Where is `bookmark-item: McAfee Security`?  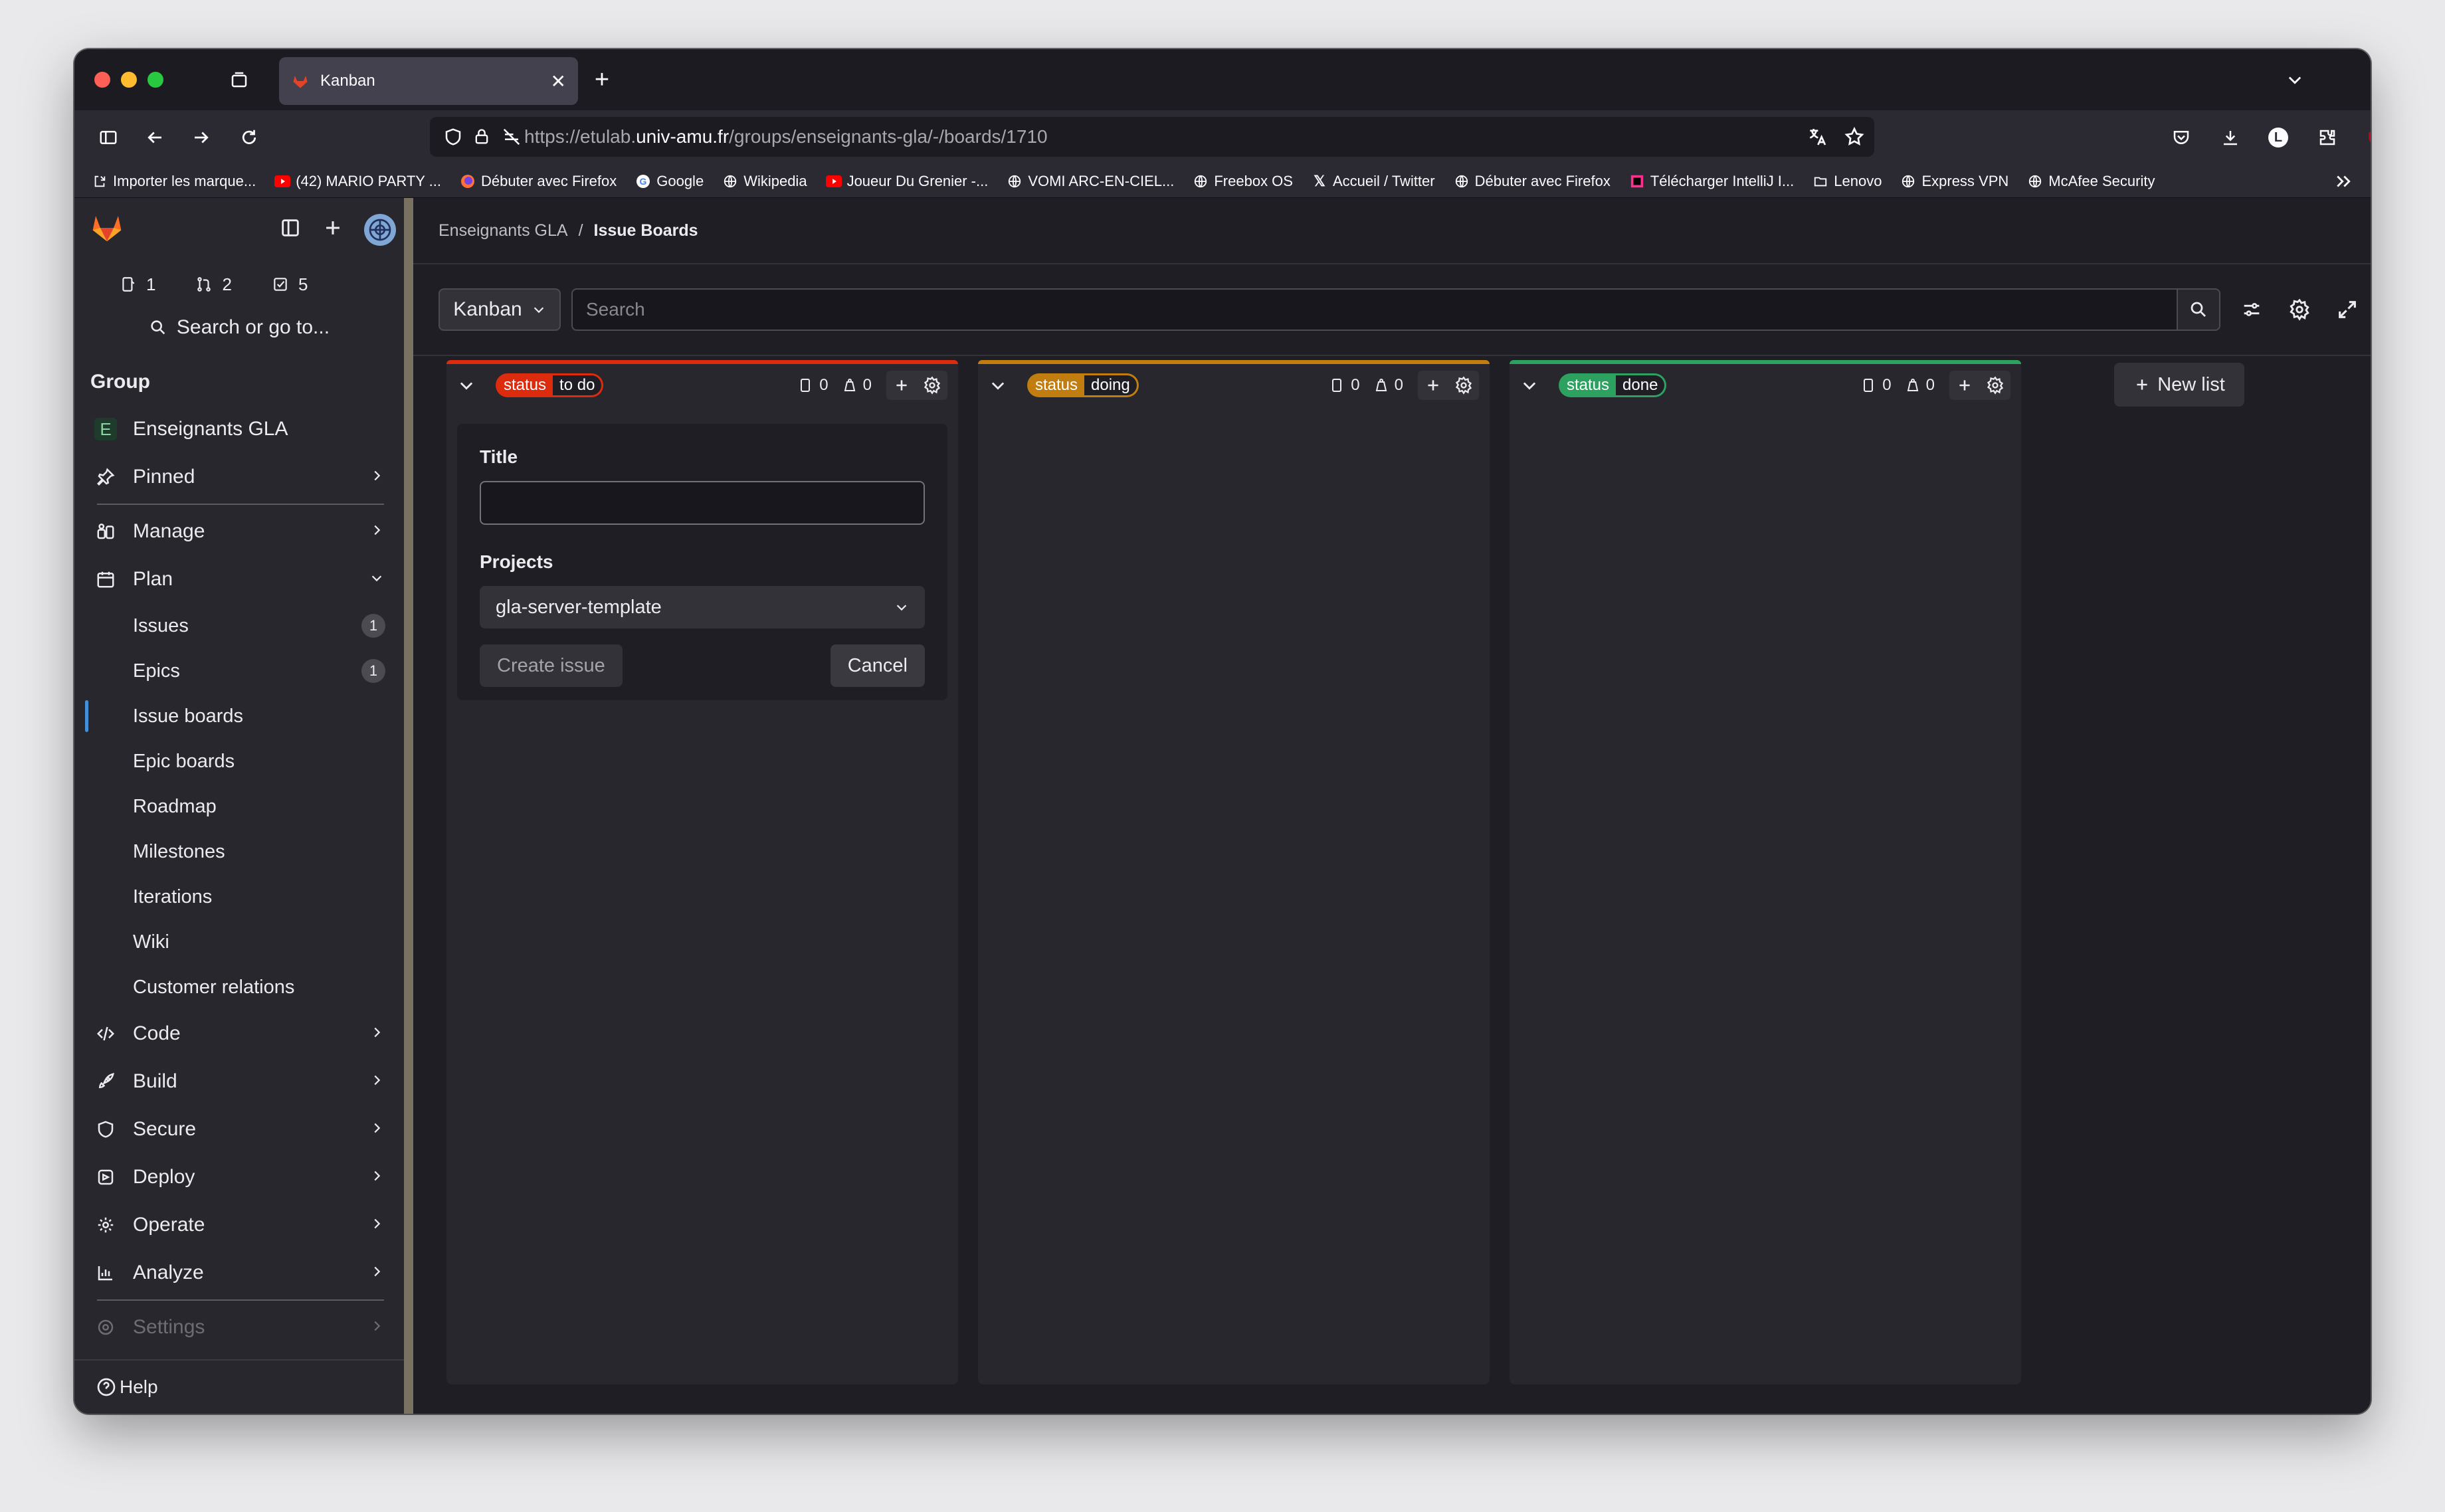 bookmark-item: McAfee Security is located at coordinates (2091, 181).